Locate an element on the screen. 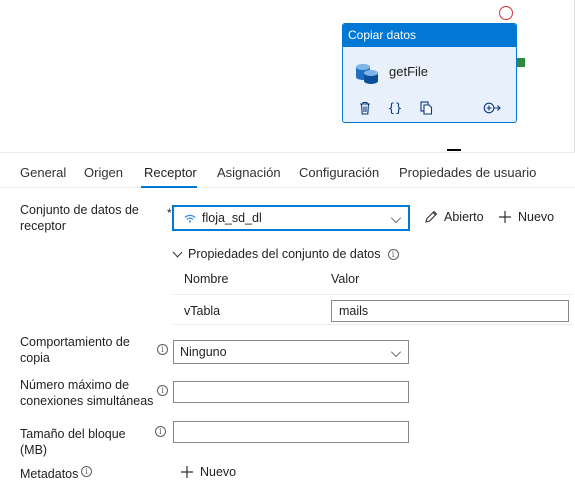 The image size is (575, 493). tab-origen: Origen is located at coordinates (103, 172).